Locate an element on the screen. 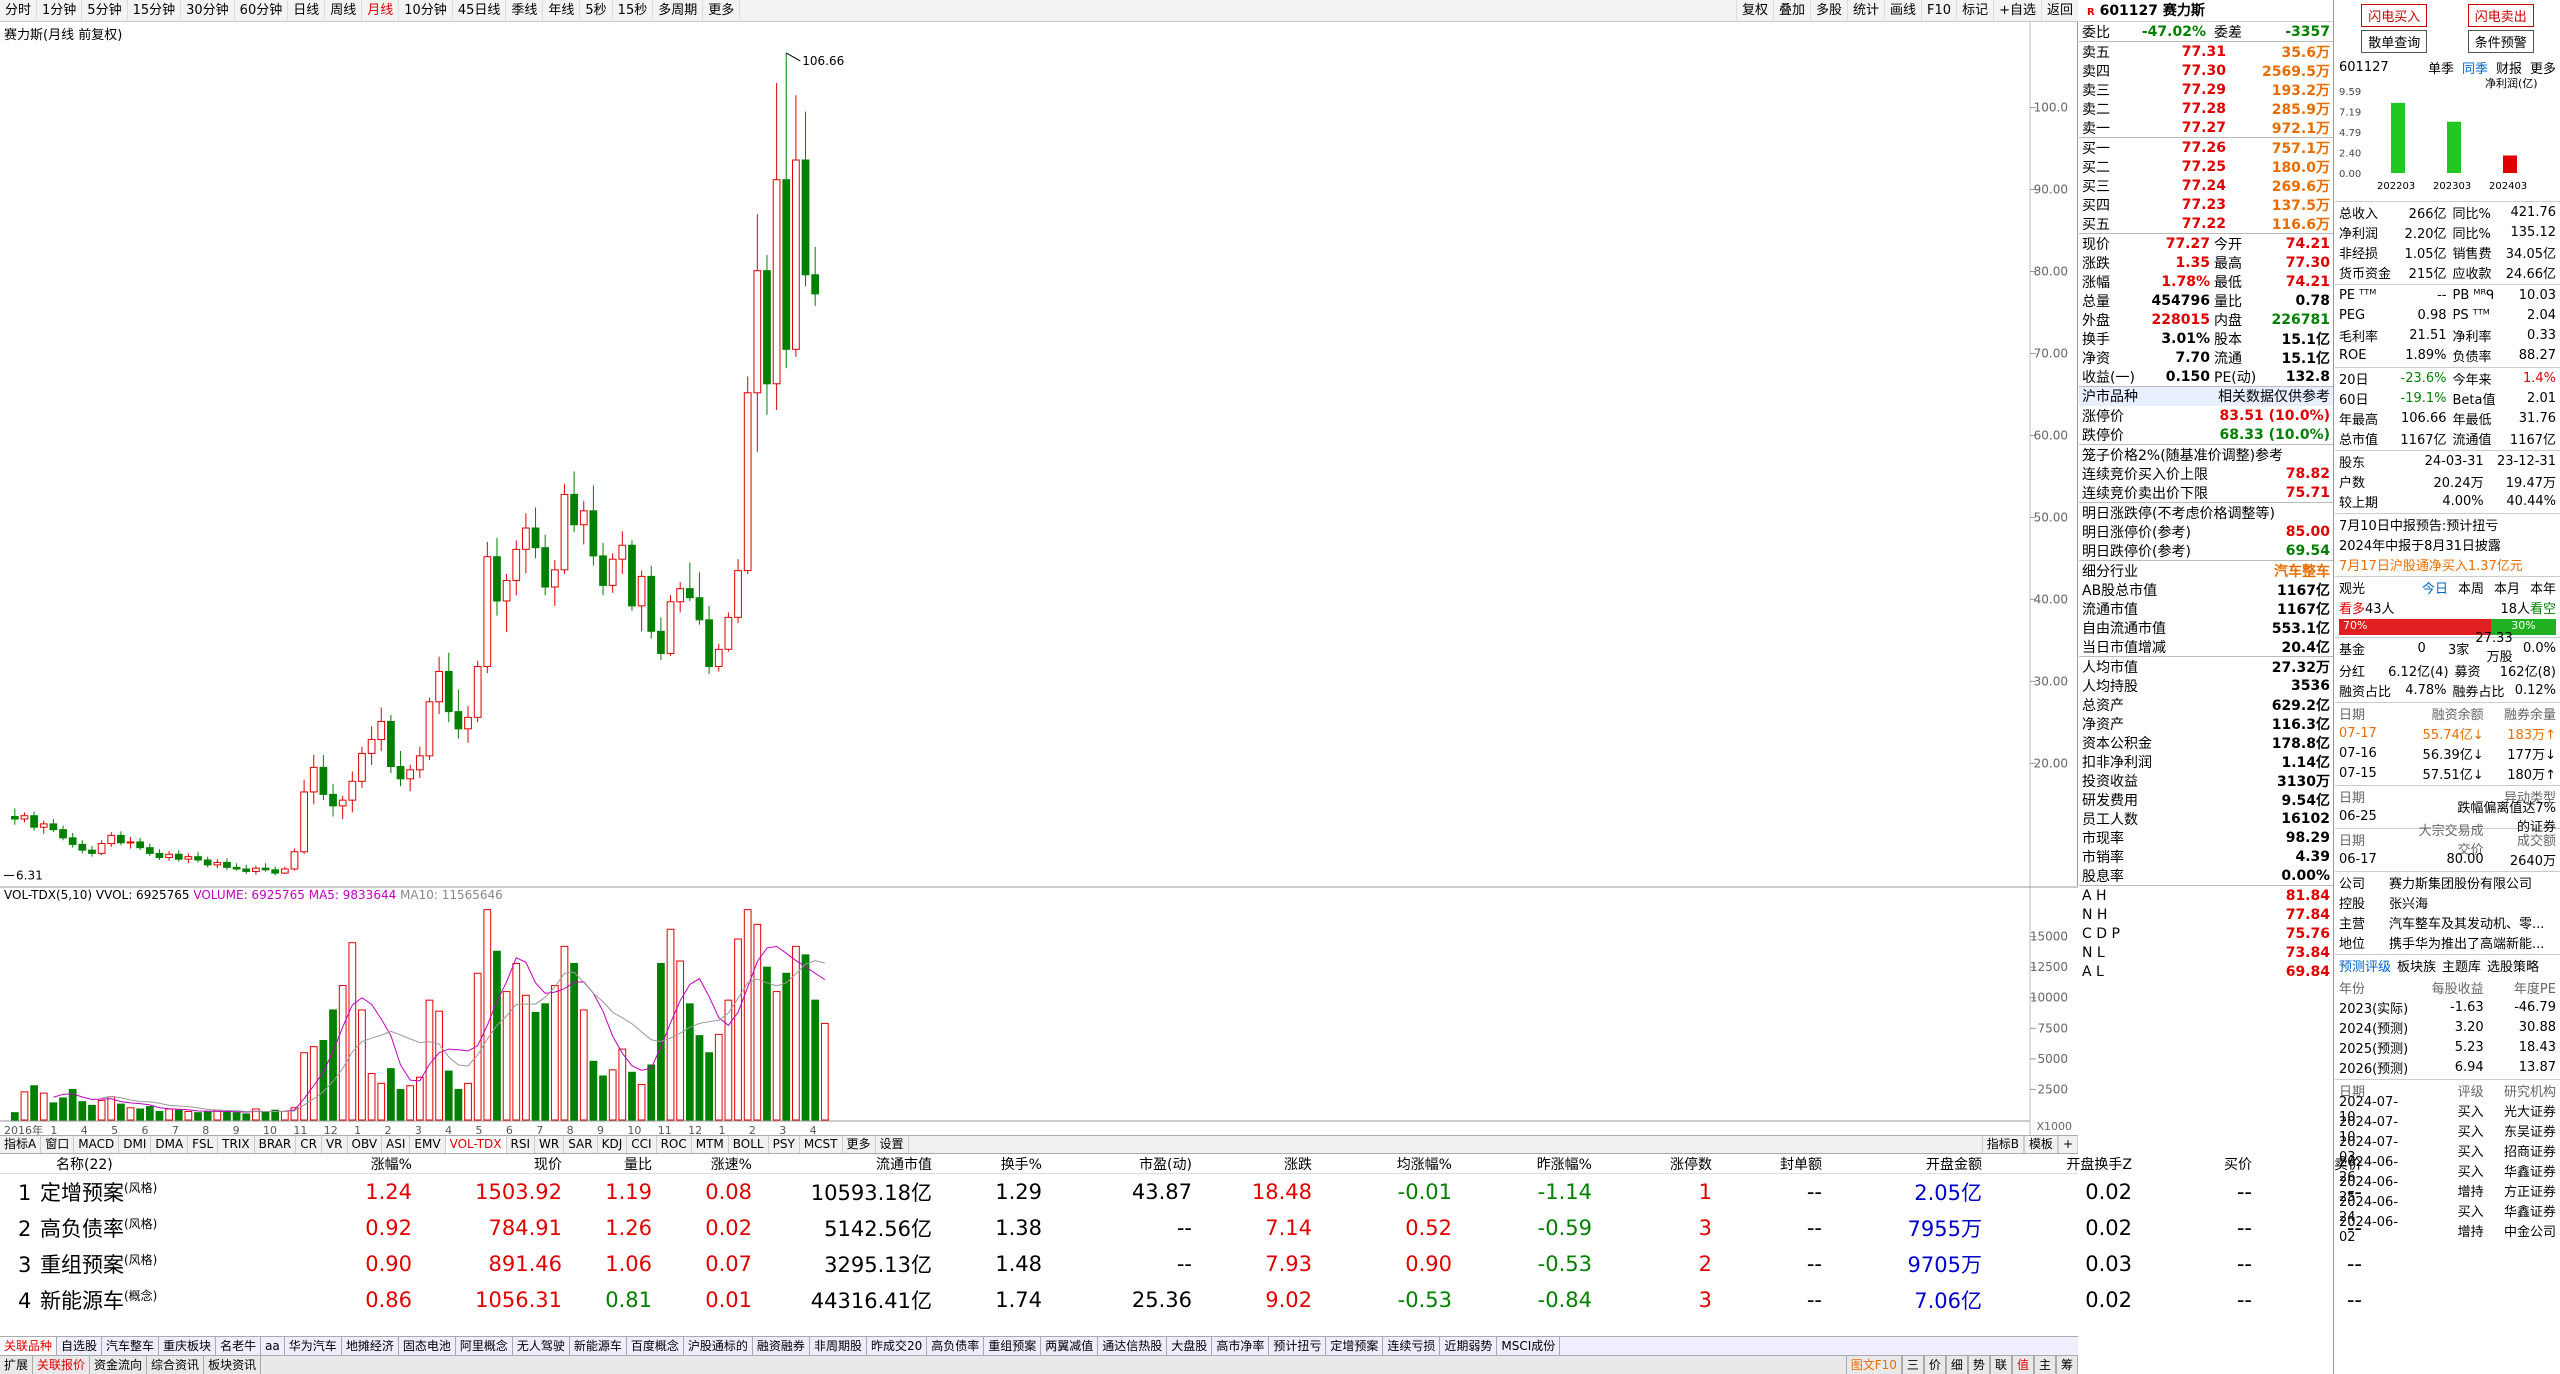 The height and width of the screenshot is (1374, 2560). sector-tab-26: 近期弱势 is located at coordinates (1469, 1346).